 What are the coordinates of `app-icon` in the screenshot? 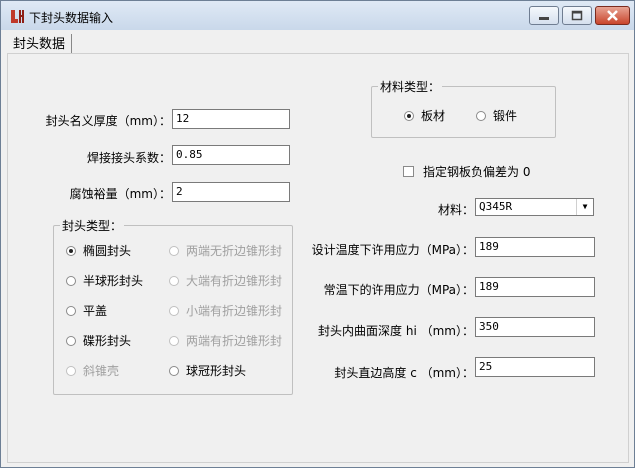 It's located at (17, 16).